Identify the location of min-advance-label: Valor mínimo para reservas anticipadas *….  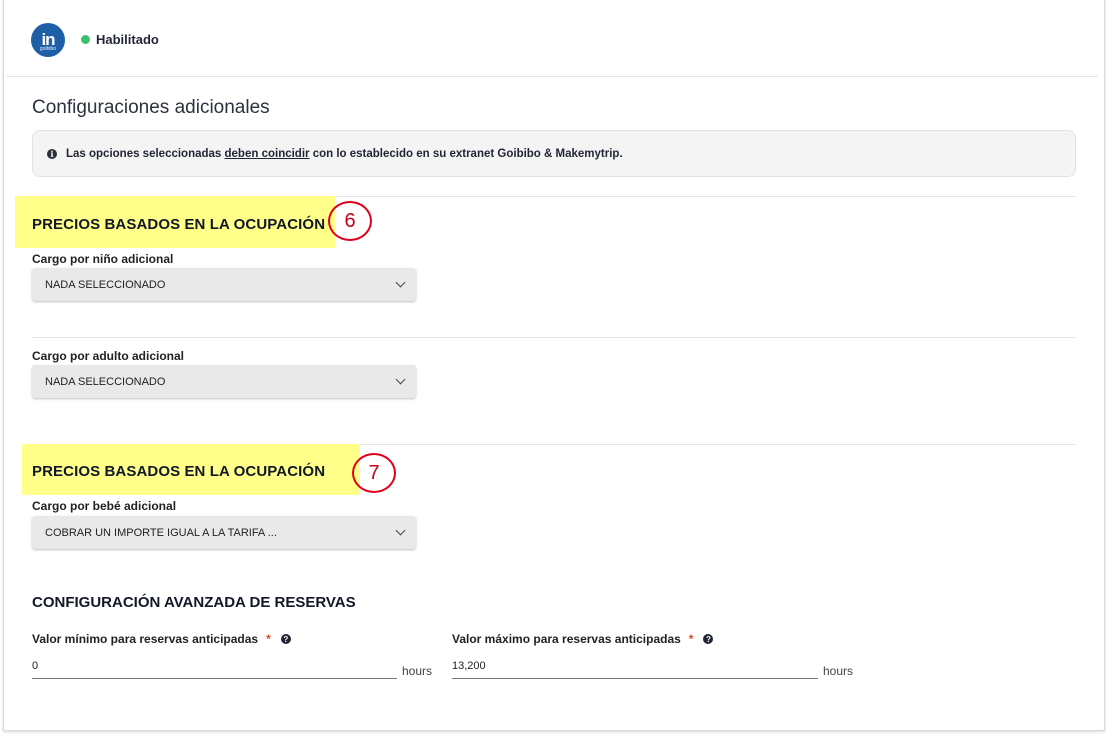
(161, 639).